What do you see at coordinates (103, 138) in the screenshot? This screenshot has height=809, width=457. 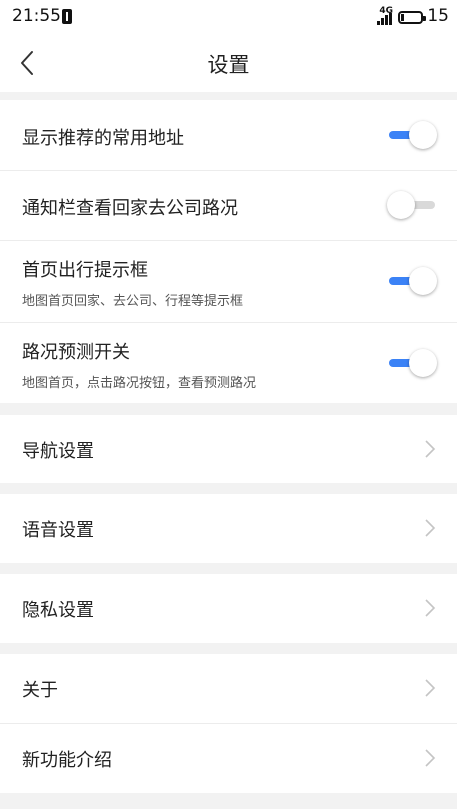 I see `setting-title: 显示推荐的常用地址` at bounding box center [103, 138].